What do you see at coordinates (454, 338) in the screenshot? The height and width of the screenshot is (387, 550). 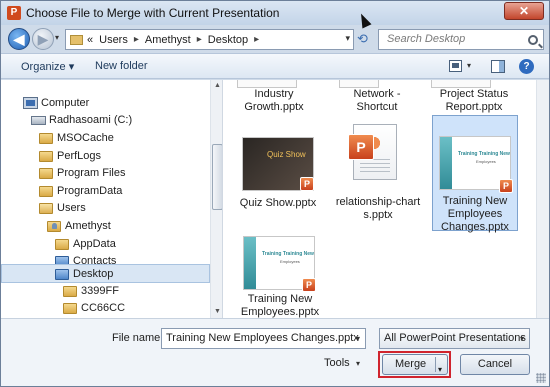 I see `file-type-select: All PowerPoint Presentations (*` at bounding box center [454, 338].